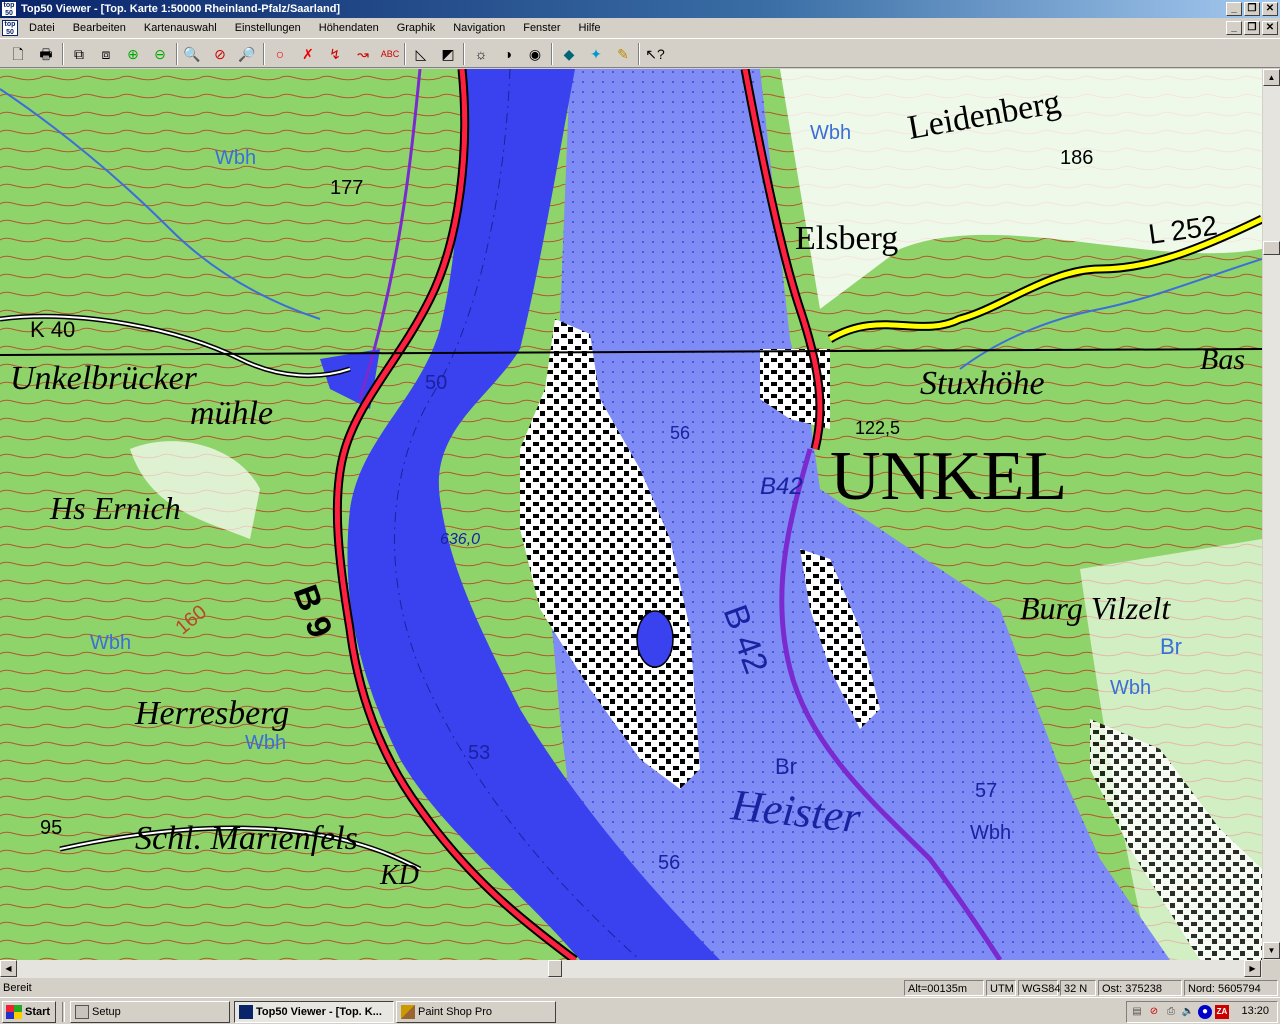  I want to click on label-height-186: 186, so click(1076, 158).